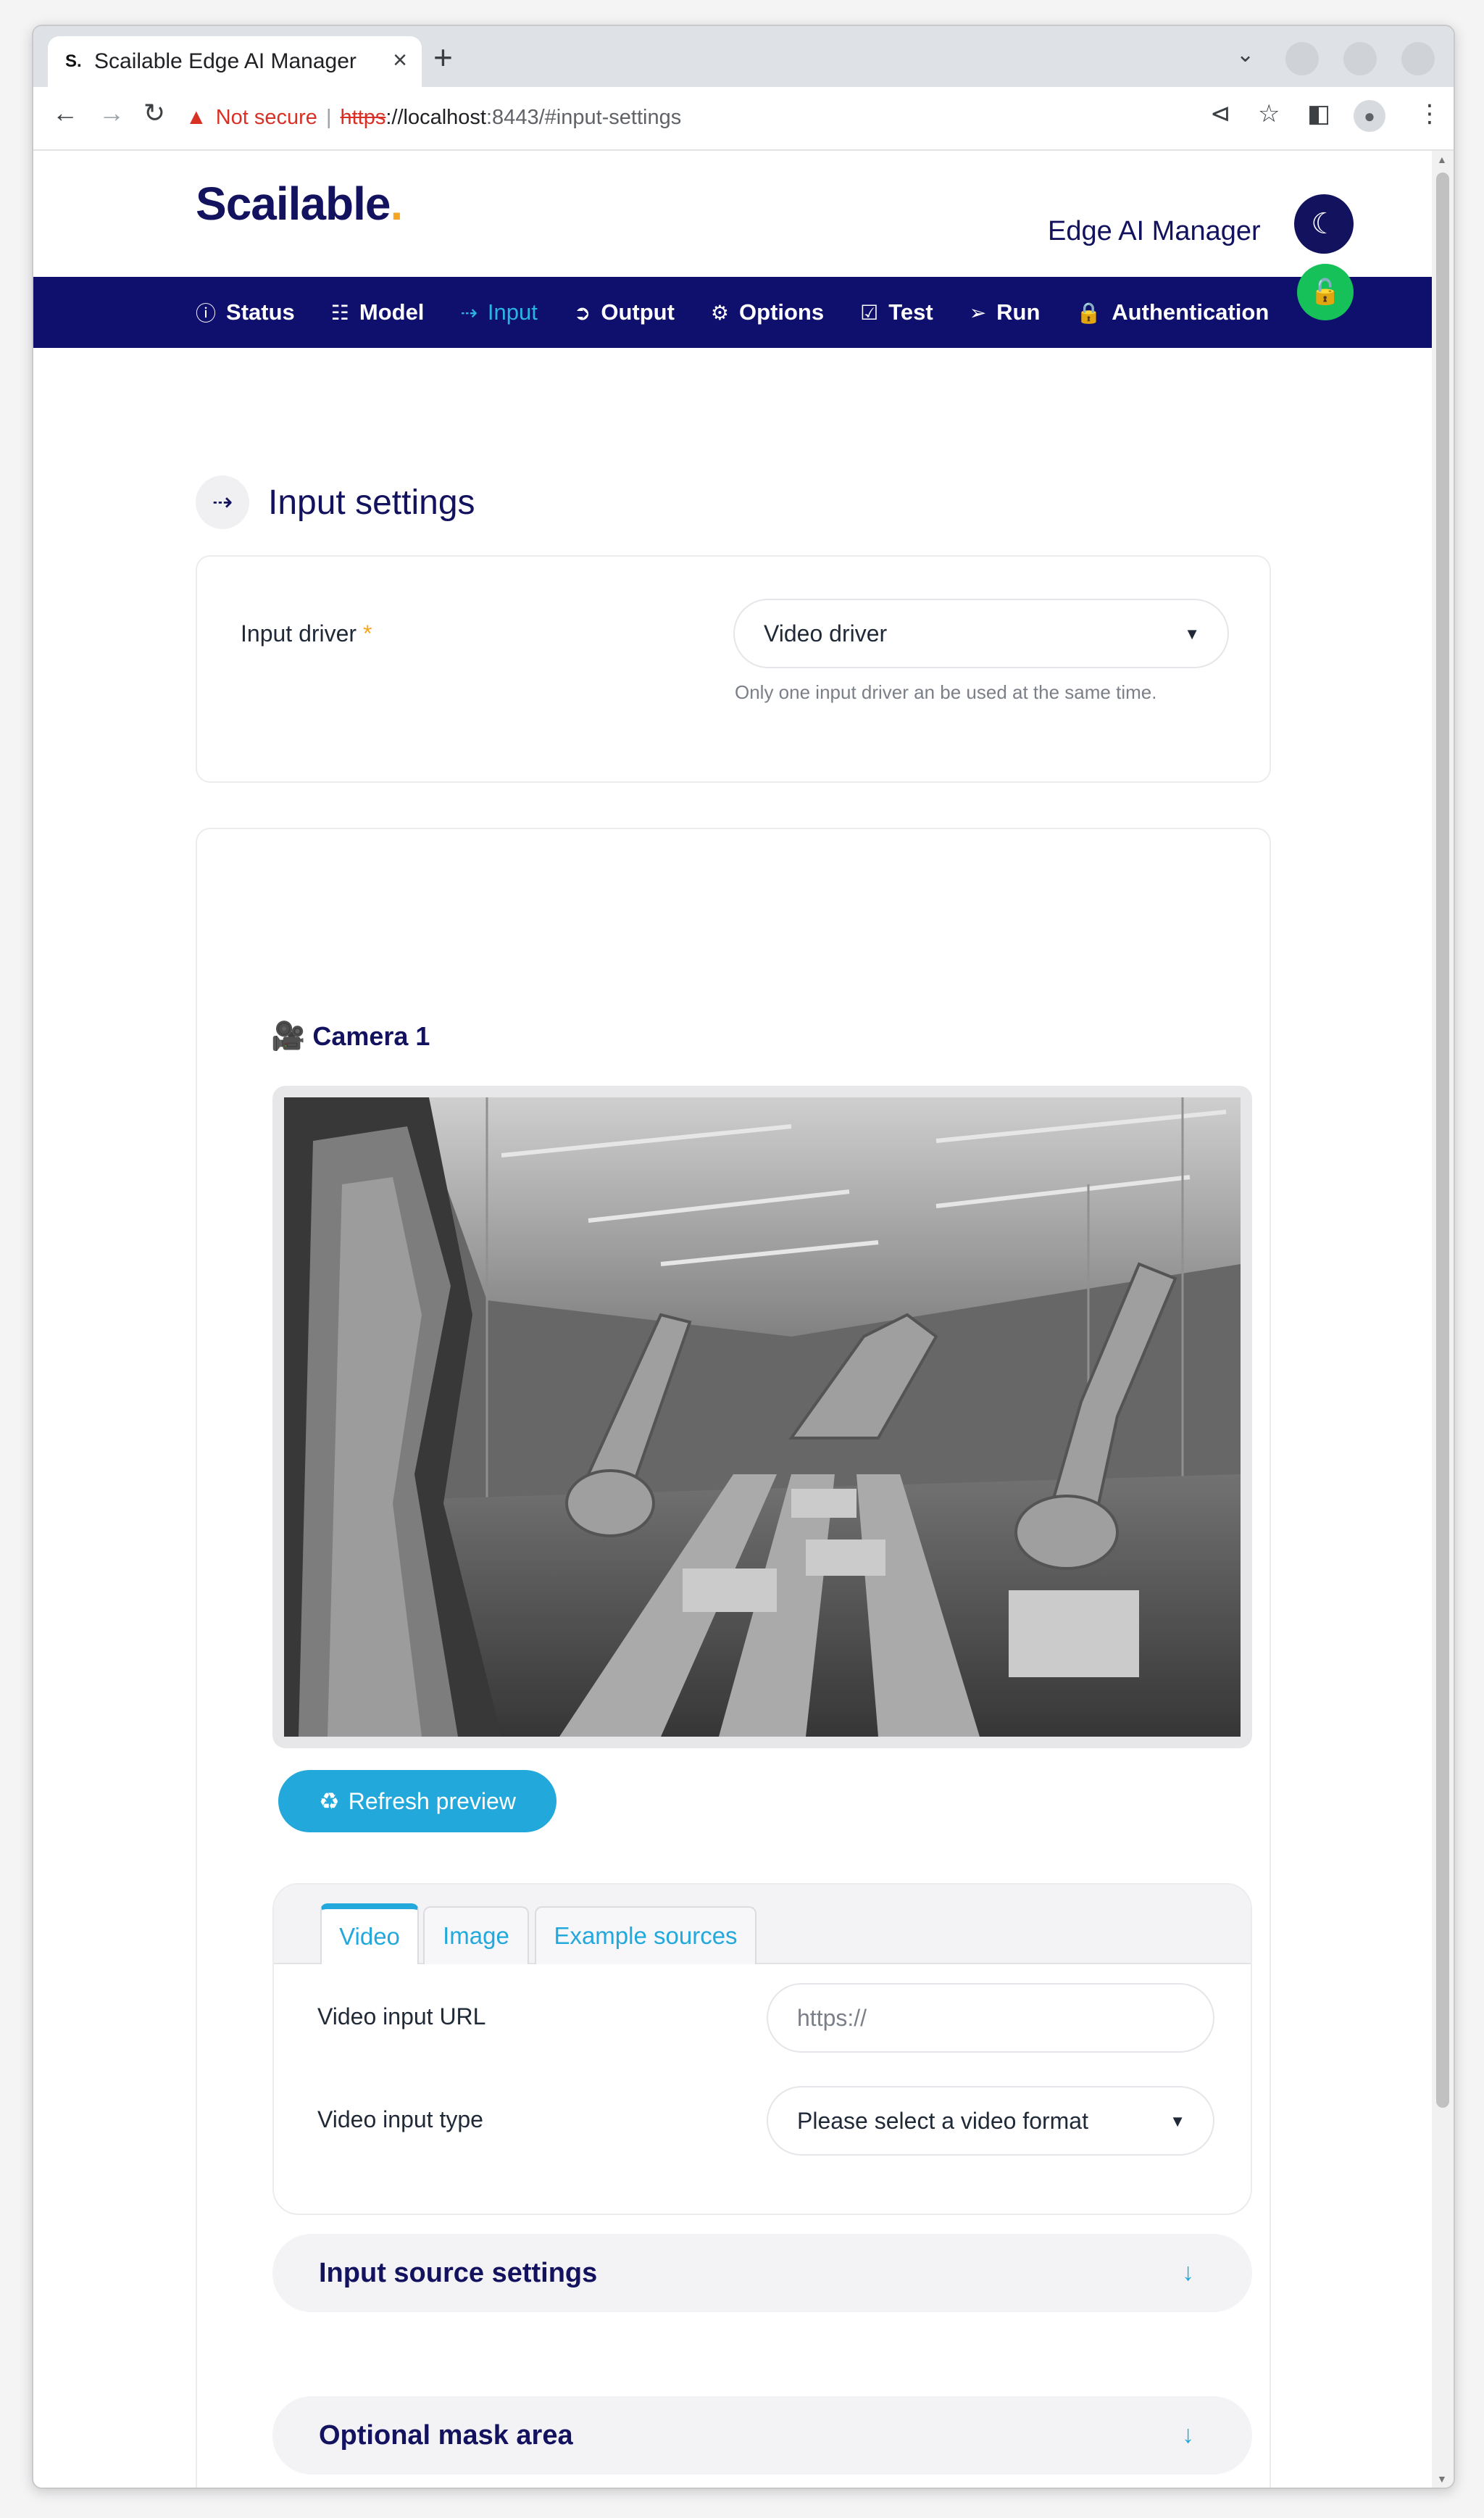  I want to click on warning-icon: ▲, so click(197, 117).